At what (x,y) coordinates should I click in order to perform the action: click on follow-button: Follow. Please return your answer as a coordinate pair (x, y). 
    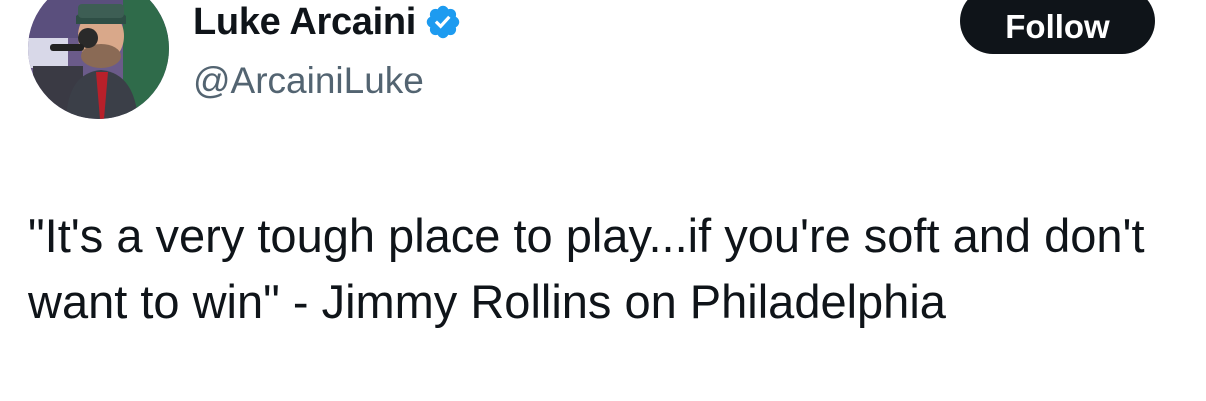
    Looking at the image, I should click on (1057, 27).